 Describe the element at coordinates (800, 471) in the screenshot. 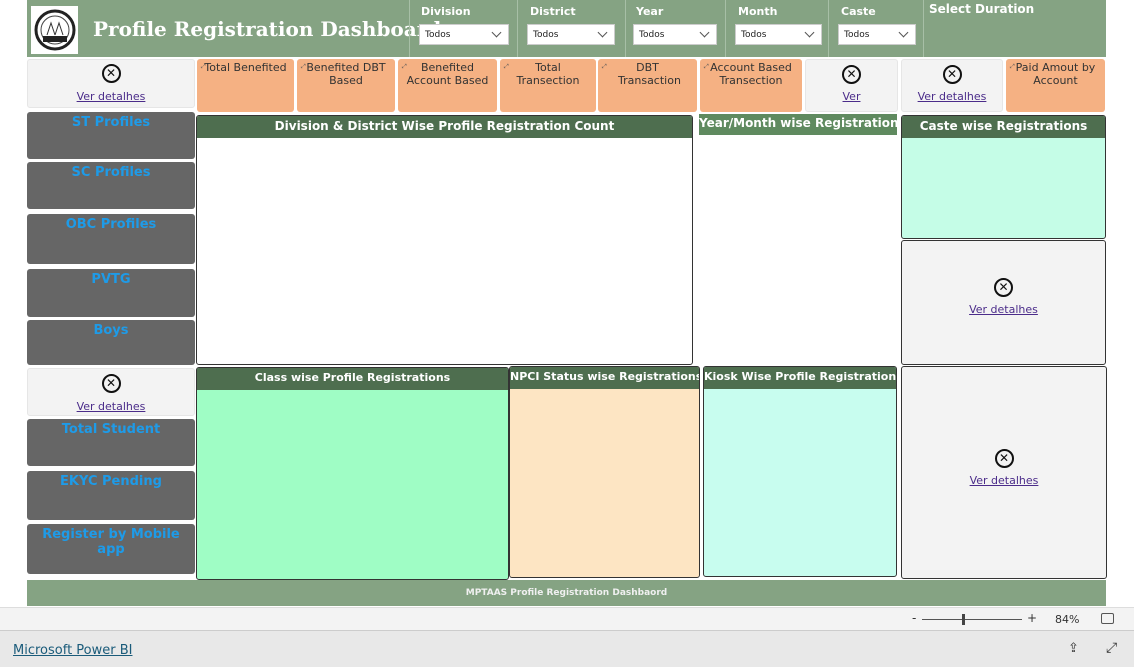

I see `kiosk-panel: Kiosk Wise Profile Registrations` at that location.